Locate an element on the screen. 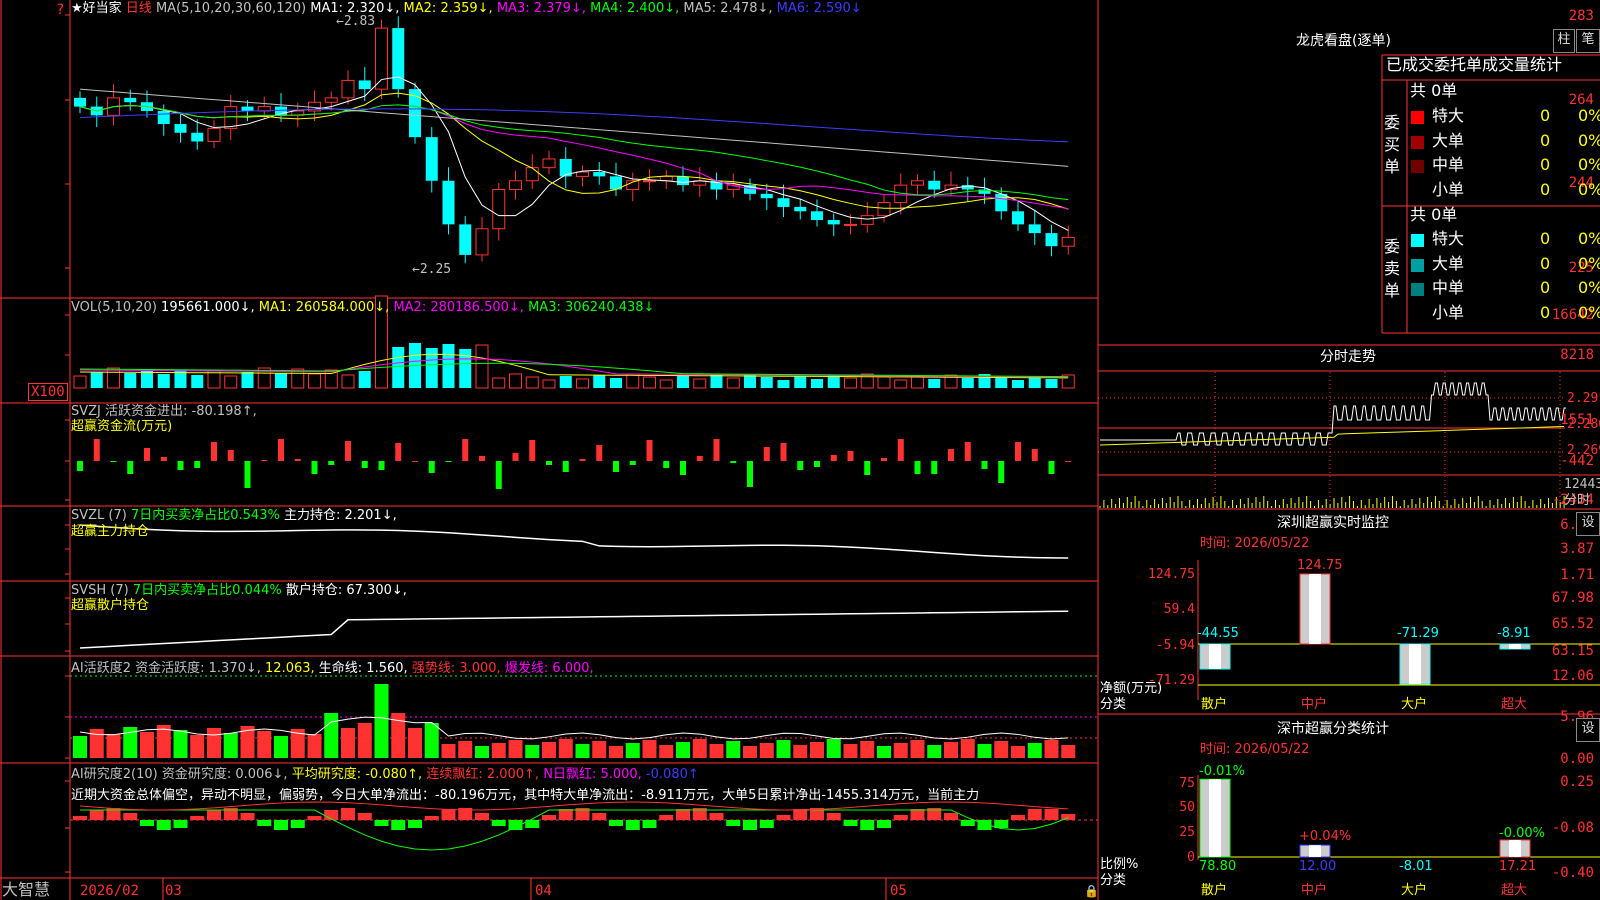 Image resolution: width=1600 pixels, height=900 pixels. tab-traded: 已成交 is located at coordinates (1410, 64).